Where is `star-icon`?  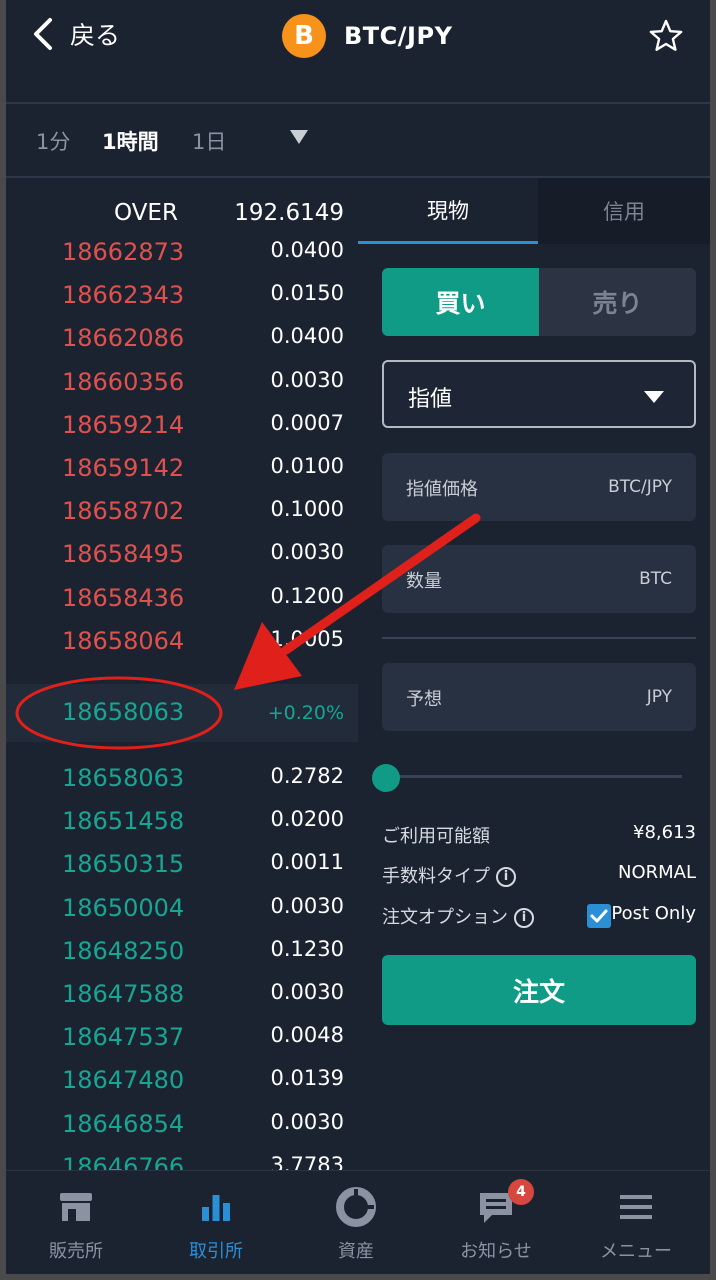 star-icon is located at coordinates (666, 36).